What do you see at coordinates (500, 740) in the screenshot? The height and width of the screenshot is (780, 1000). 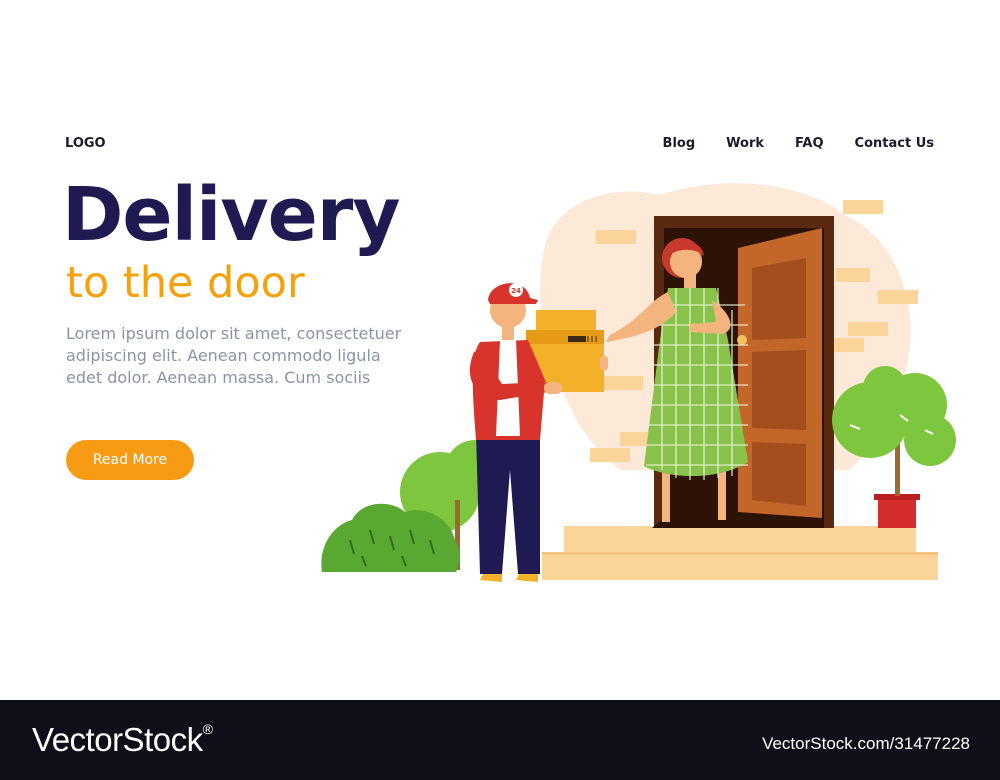 I see `watermark-bar: VectorStock® VectorStock.com/31477228` at bounding box center [500, 740].